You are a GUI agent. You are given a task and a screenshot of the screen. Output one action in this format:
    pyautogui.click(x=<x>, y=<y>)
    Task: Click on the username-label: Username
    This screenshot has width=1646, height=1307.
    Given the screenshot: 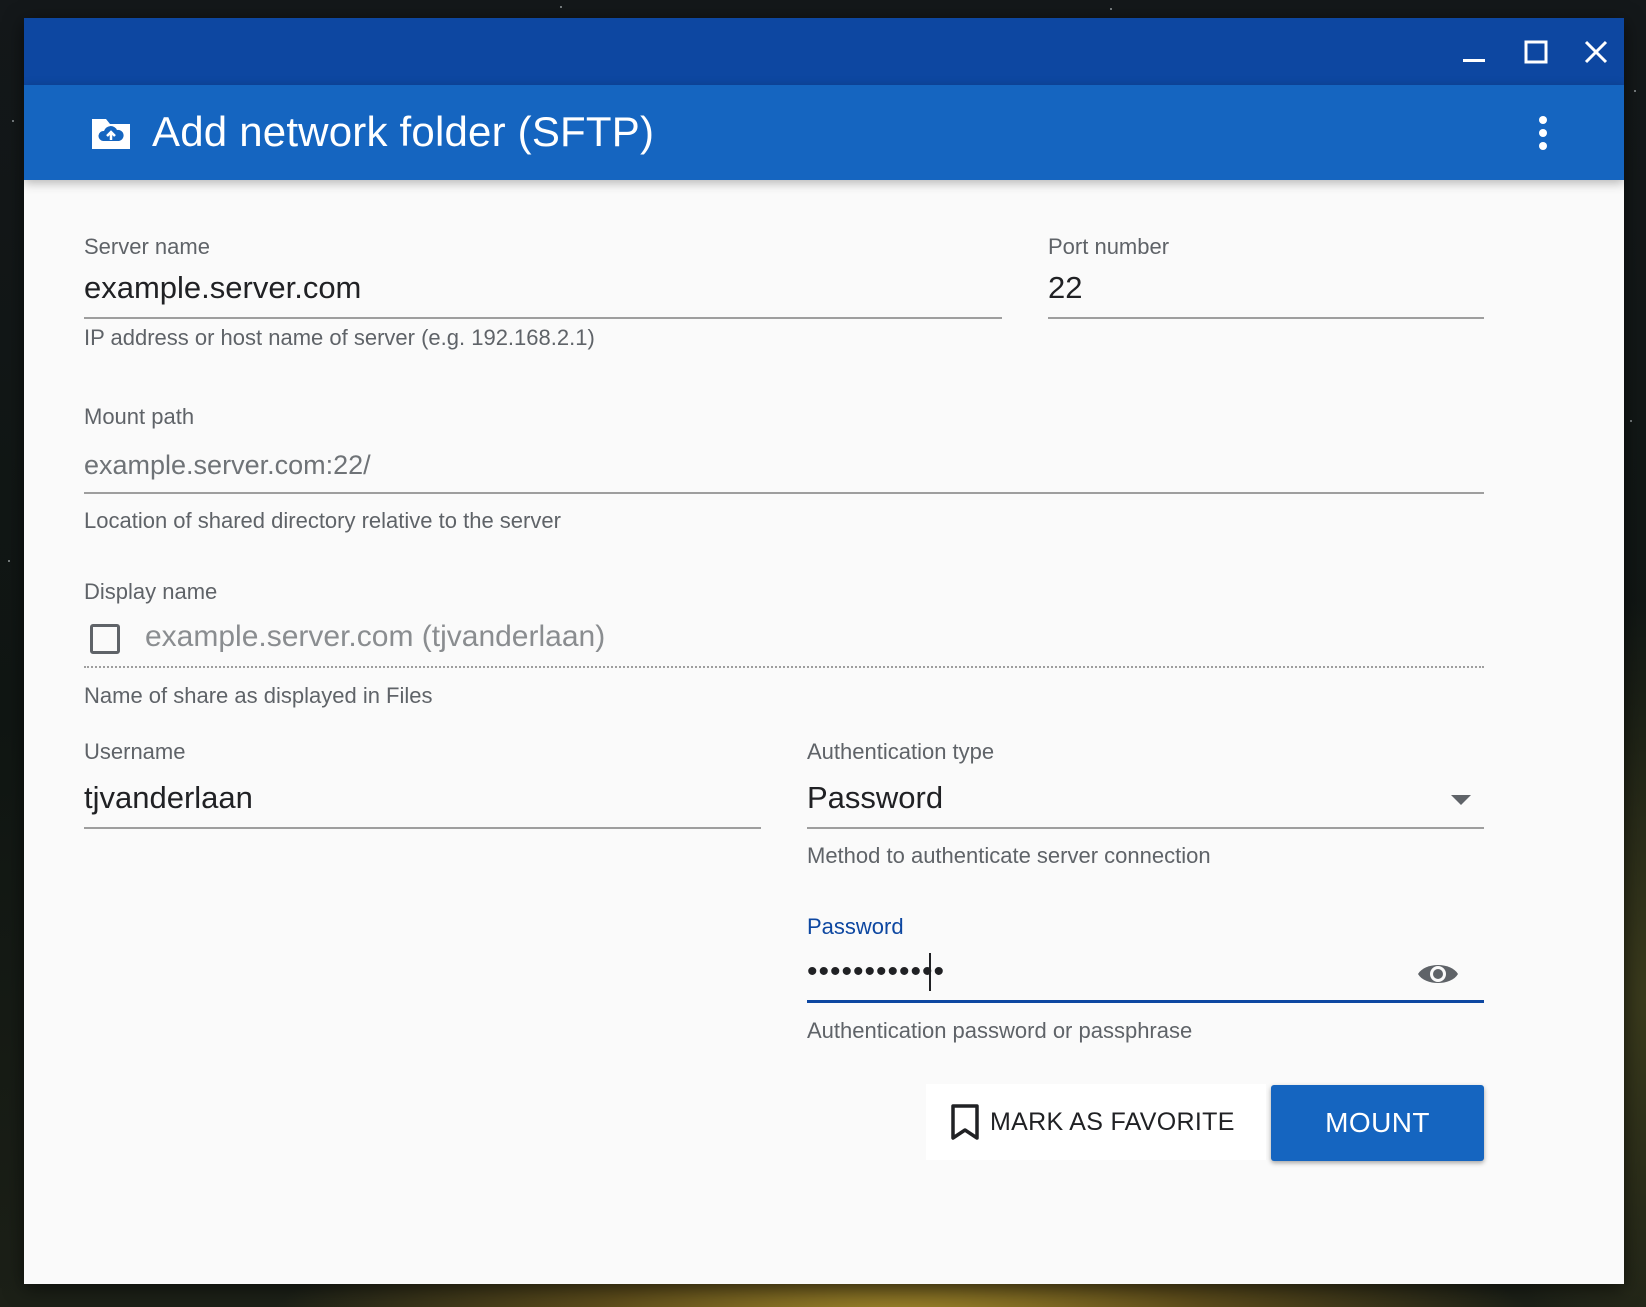 What is the action you would take?
    pyautogui.click(x=135, y=751)
    